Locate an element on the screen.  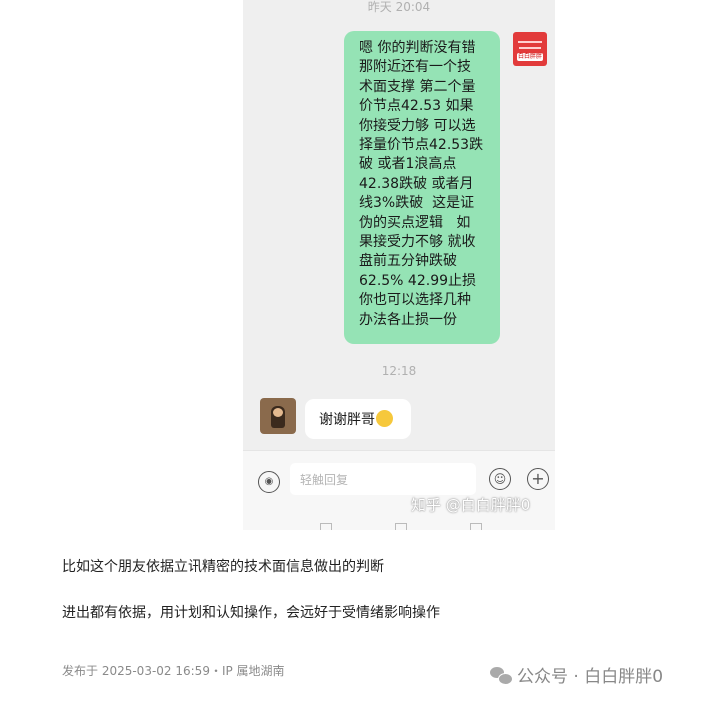
wechat-account-label: 公众号 · 白白胖胖0 is located at coordinates (590, 677).